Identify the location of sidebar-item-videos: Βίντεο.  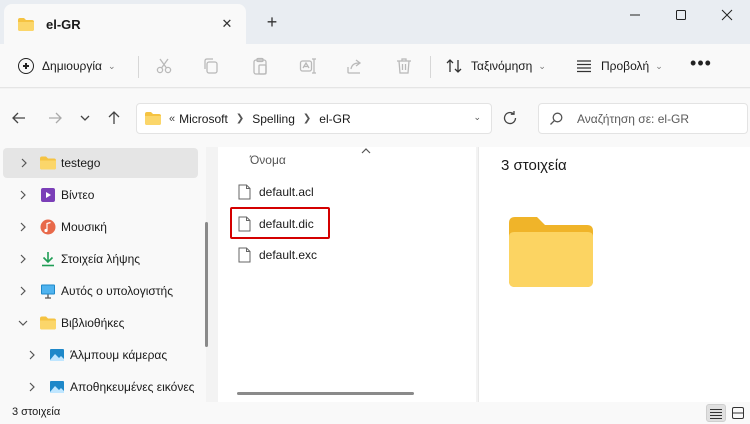
(99, 195).